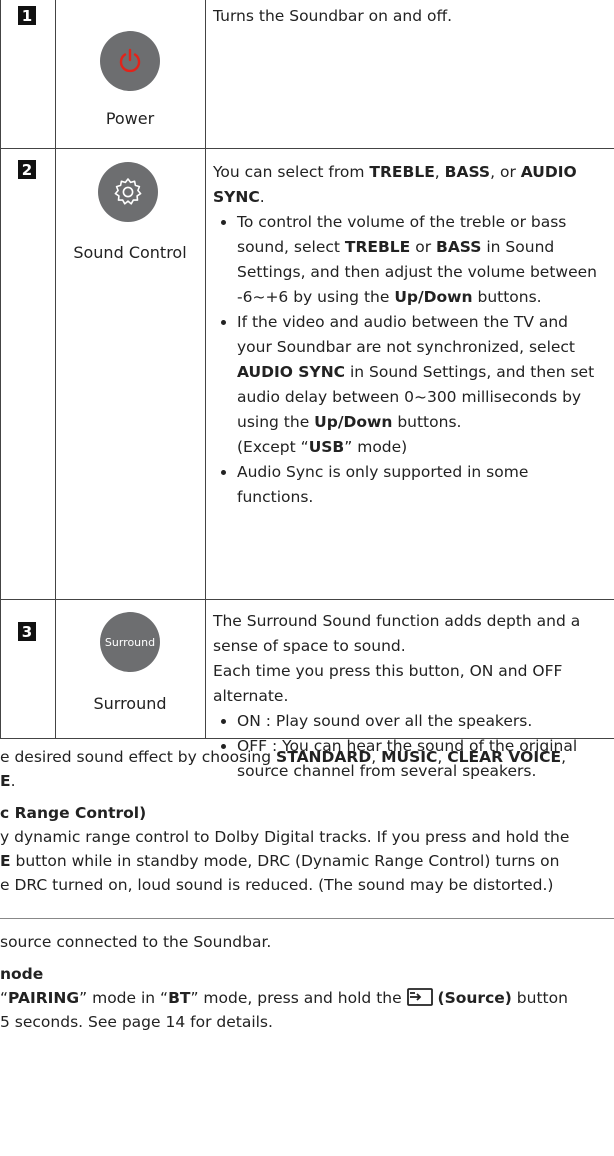 This screenshot has height=1156, width=614. I want to click on body-text: E., so click(8, 781).